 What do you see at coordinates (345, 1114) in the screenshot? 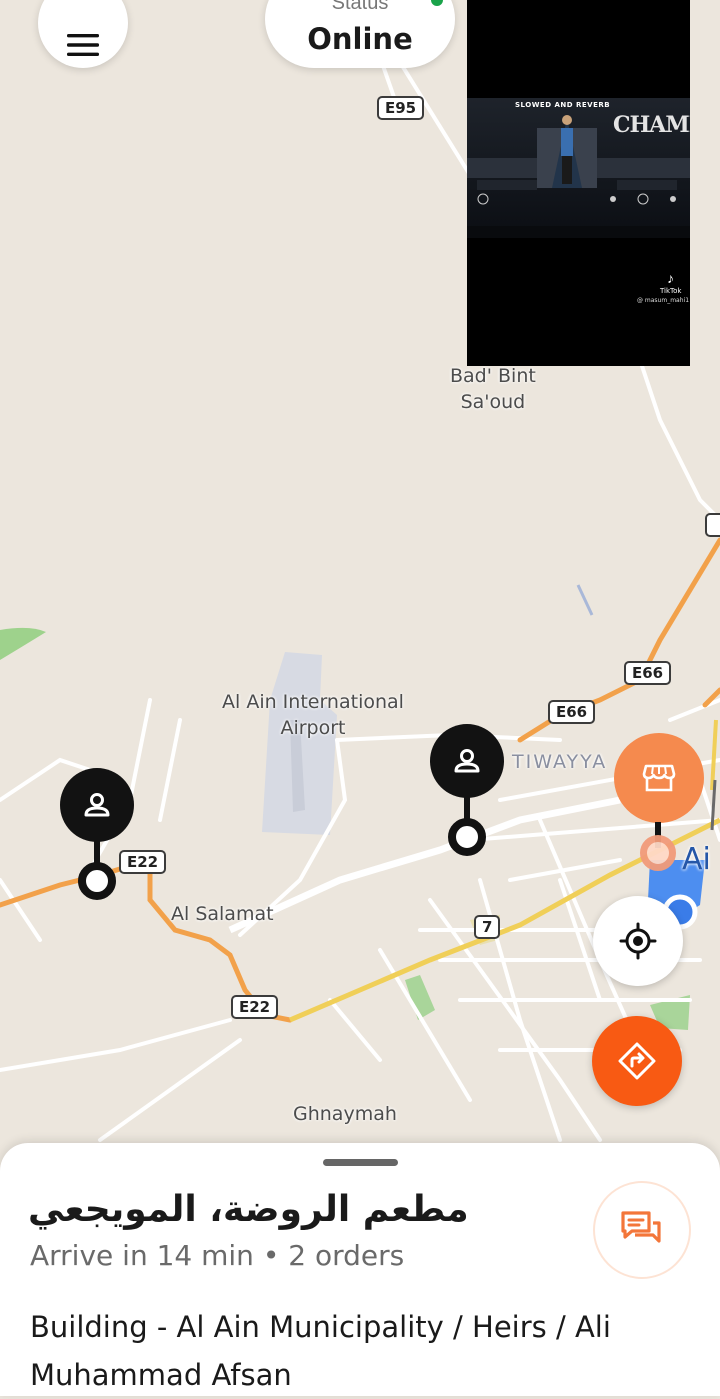
I see `map-label-ghnaymah: Ghnaymah` at bounding box center [345, 1114].